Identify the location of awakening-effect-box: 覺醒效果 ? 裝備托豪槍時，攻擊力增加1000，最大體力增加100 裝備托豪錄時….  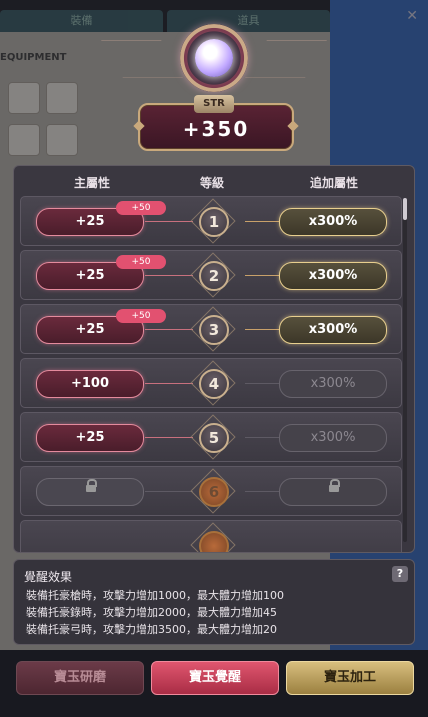
(214, 602).